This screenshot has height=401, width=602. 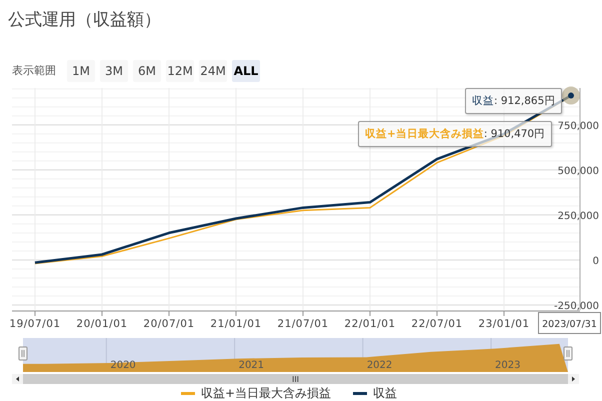 What do you see at coordinates (213, 71) in the screenshot?
I see `range-button: 24M` at bounding box center [213, 71].